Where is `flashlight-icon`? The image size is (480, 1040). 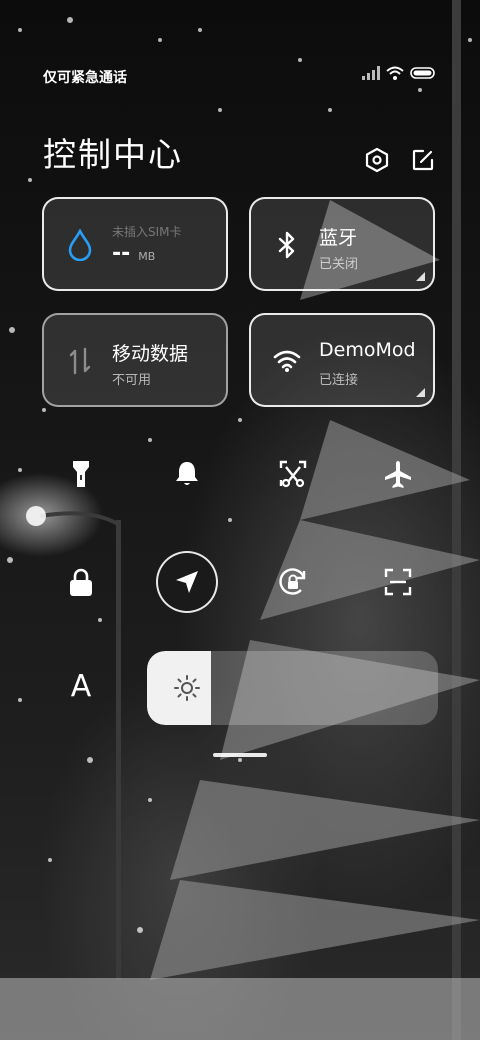 flashlight-icon is located at coordinates (81, 474).